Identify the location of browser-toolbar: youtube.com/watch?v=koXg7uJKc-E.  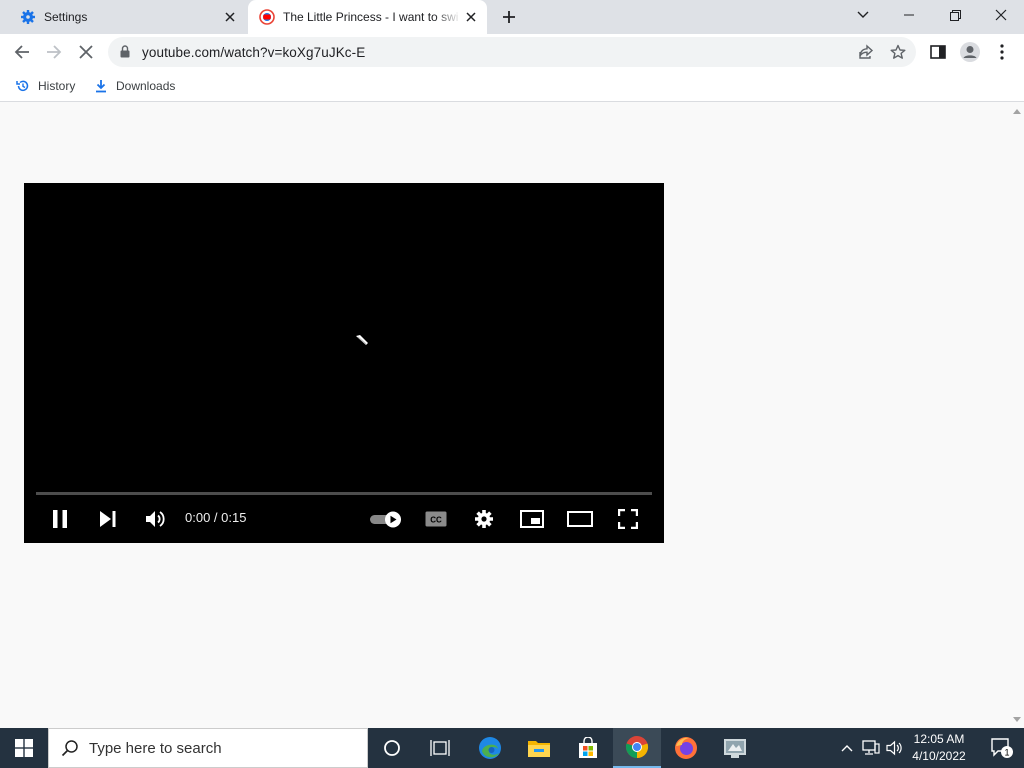
(512, 52).